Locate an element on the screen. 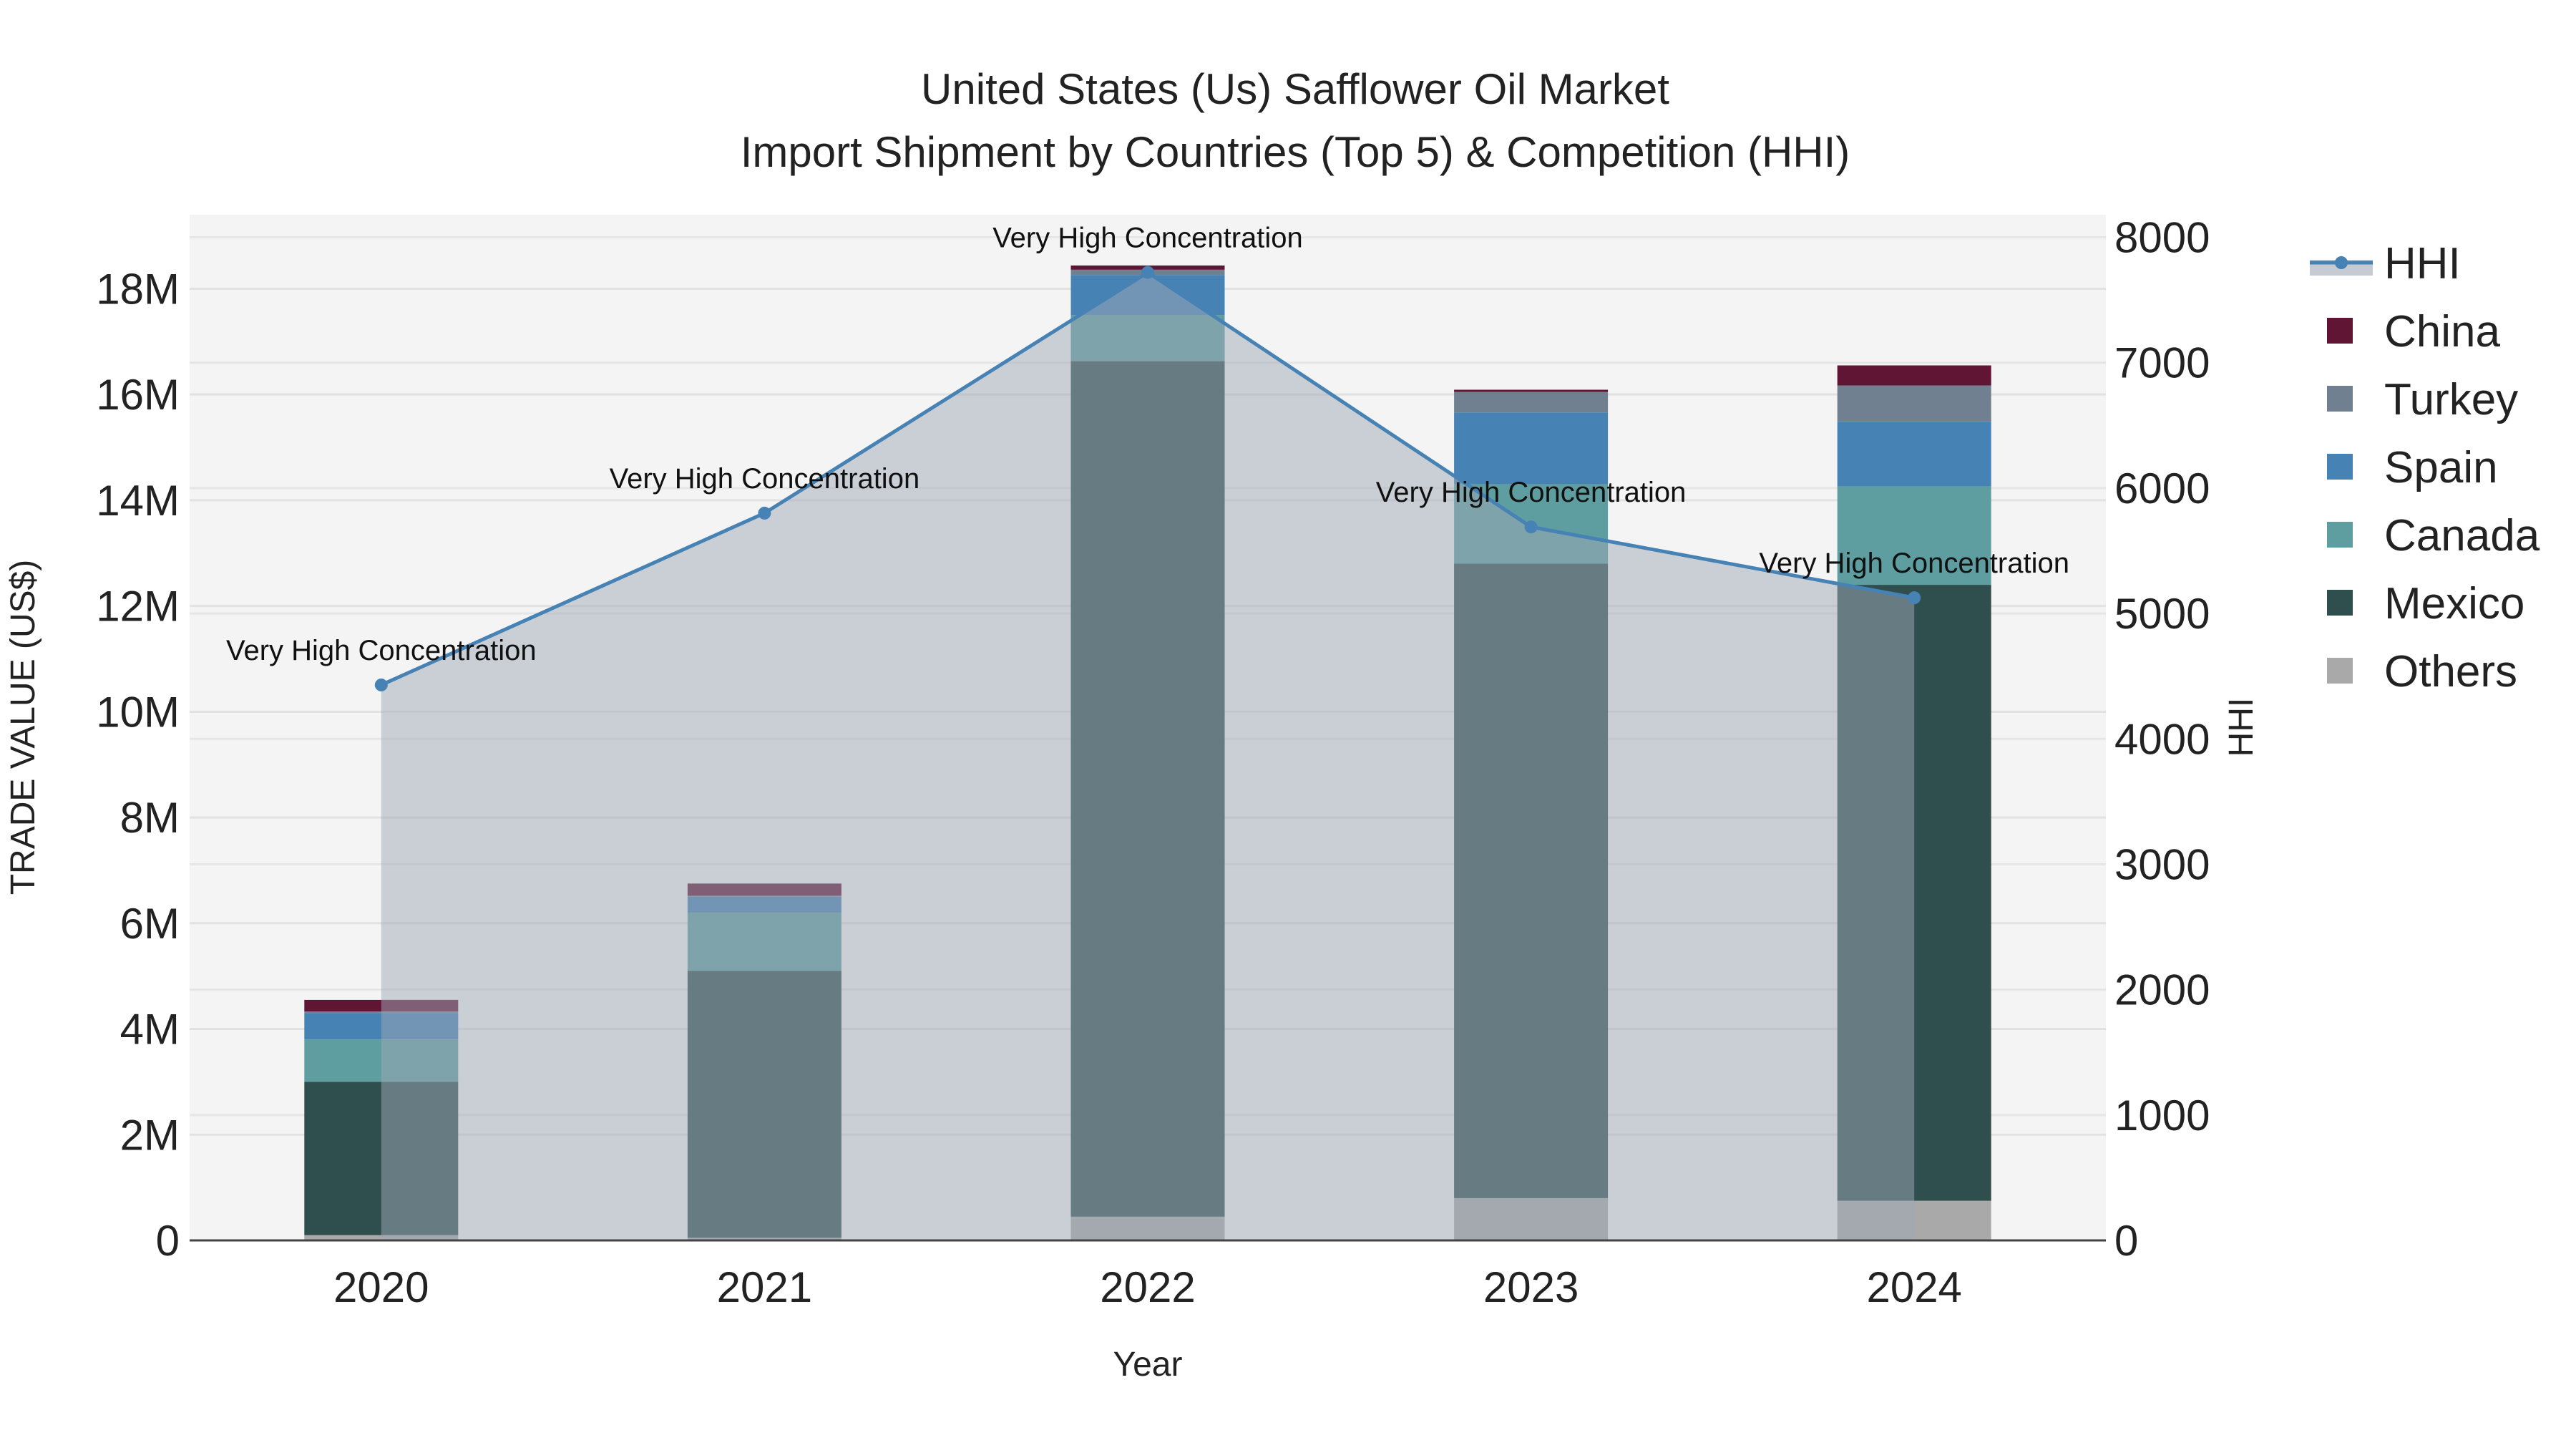 The height and width of the screenshot is (1453, 2576). x-tick-label: 2022 is located at coordinates (1147, 1287).